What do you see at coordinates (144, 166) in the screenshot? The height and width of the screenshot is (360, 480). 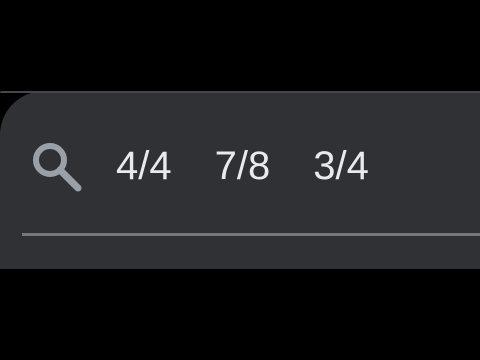 I see `query-token: 4/4` at bounding box center [144, 166].